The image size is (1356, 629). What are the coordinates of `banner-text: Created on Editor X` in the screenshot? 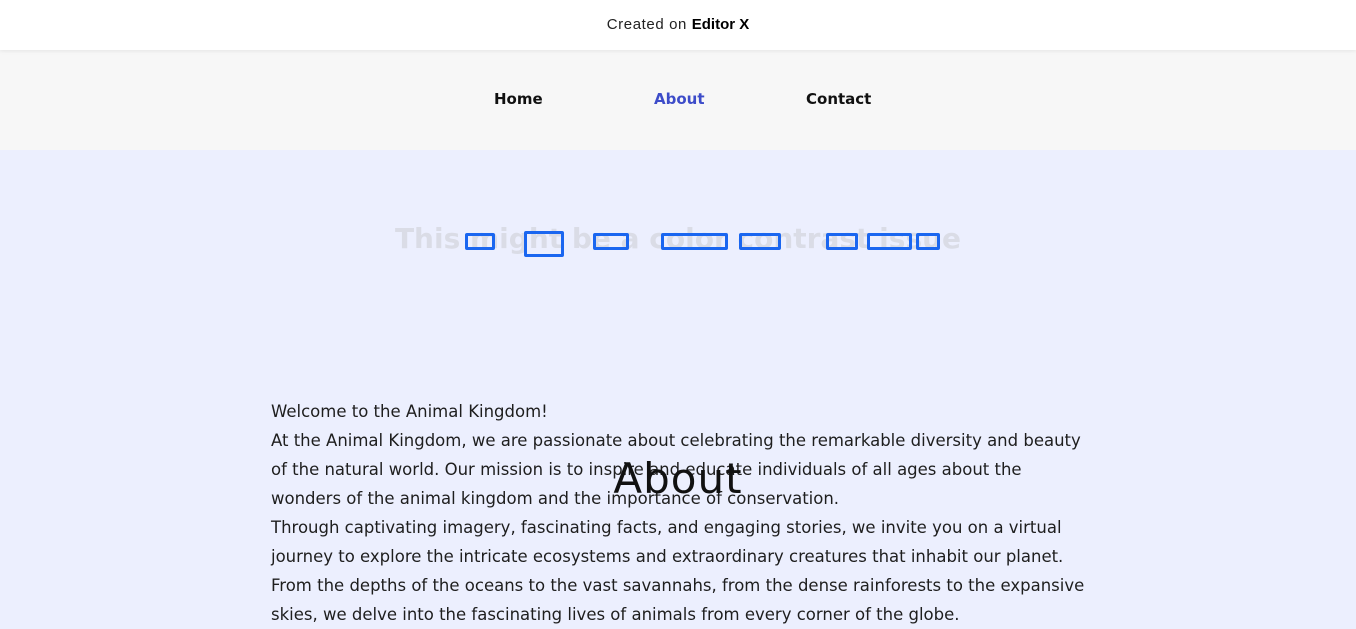 It's located at (678, 24).